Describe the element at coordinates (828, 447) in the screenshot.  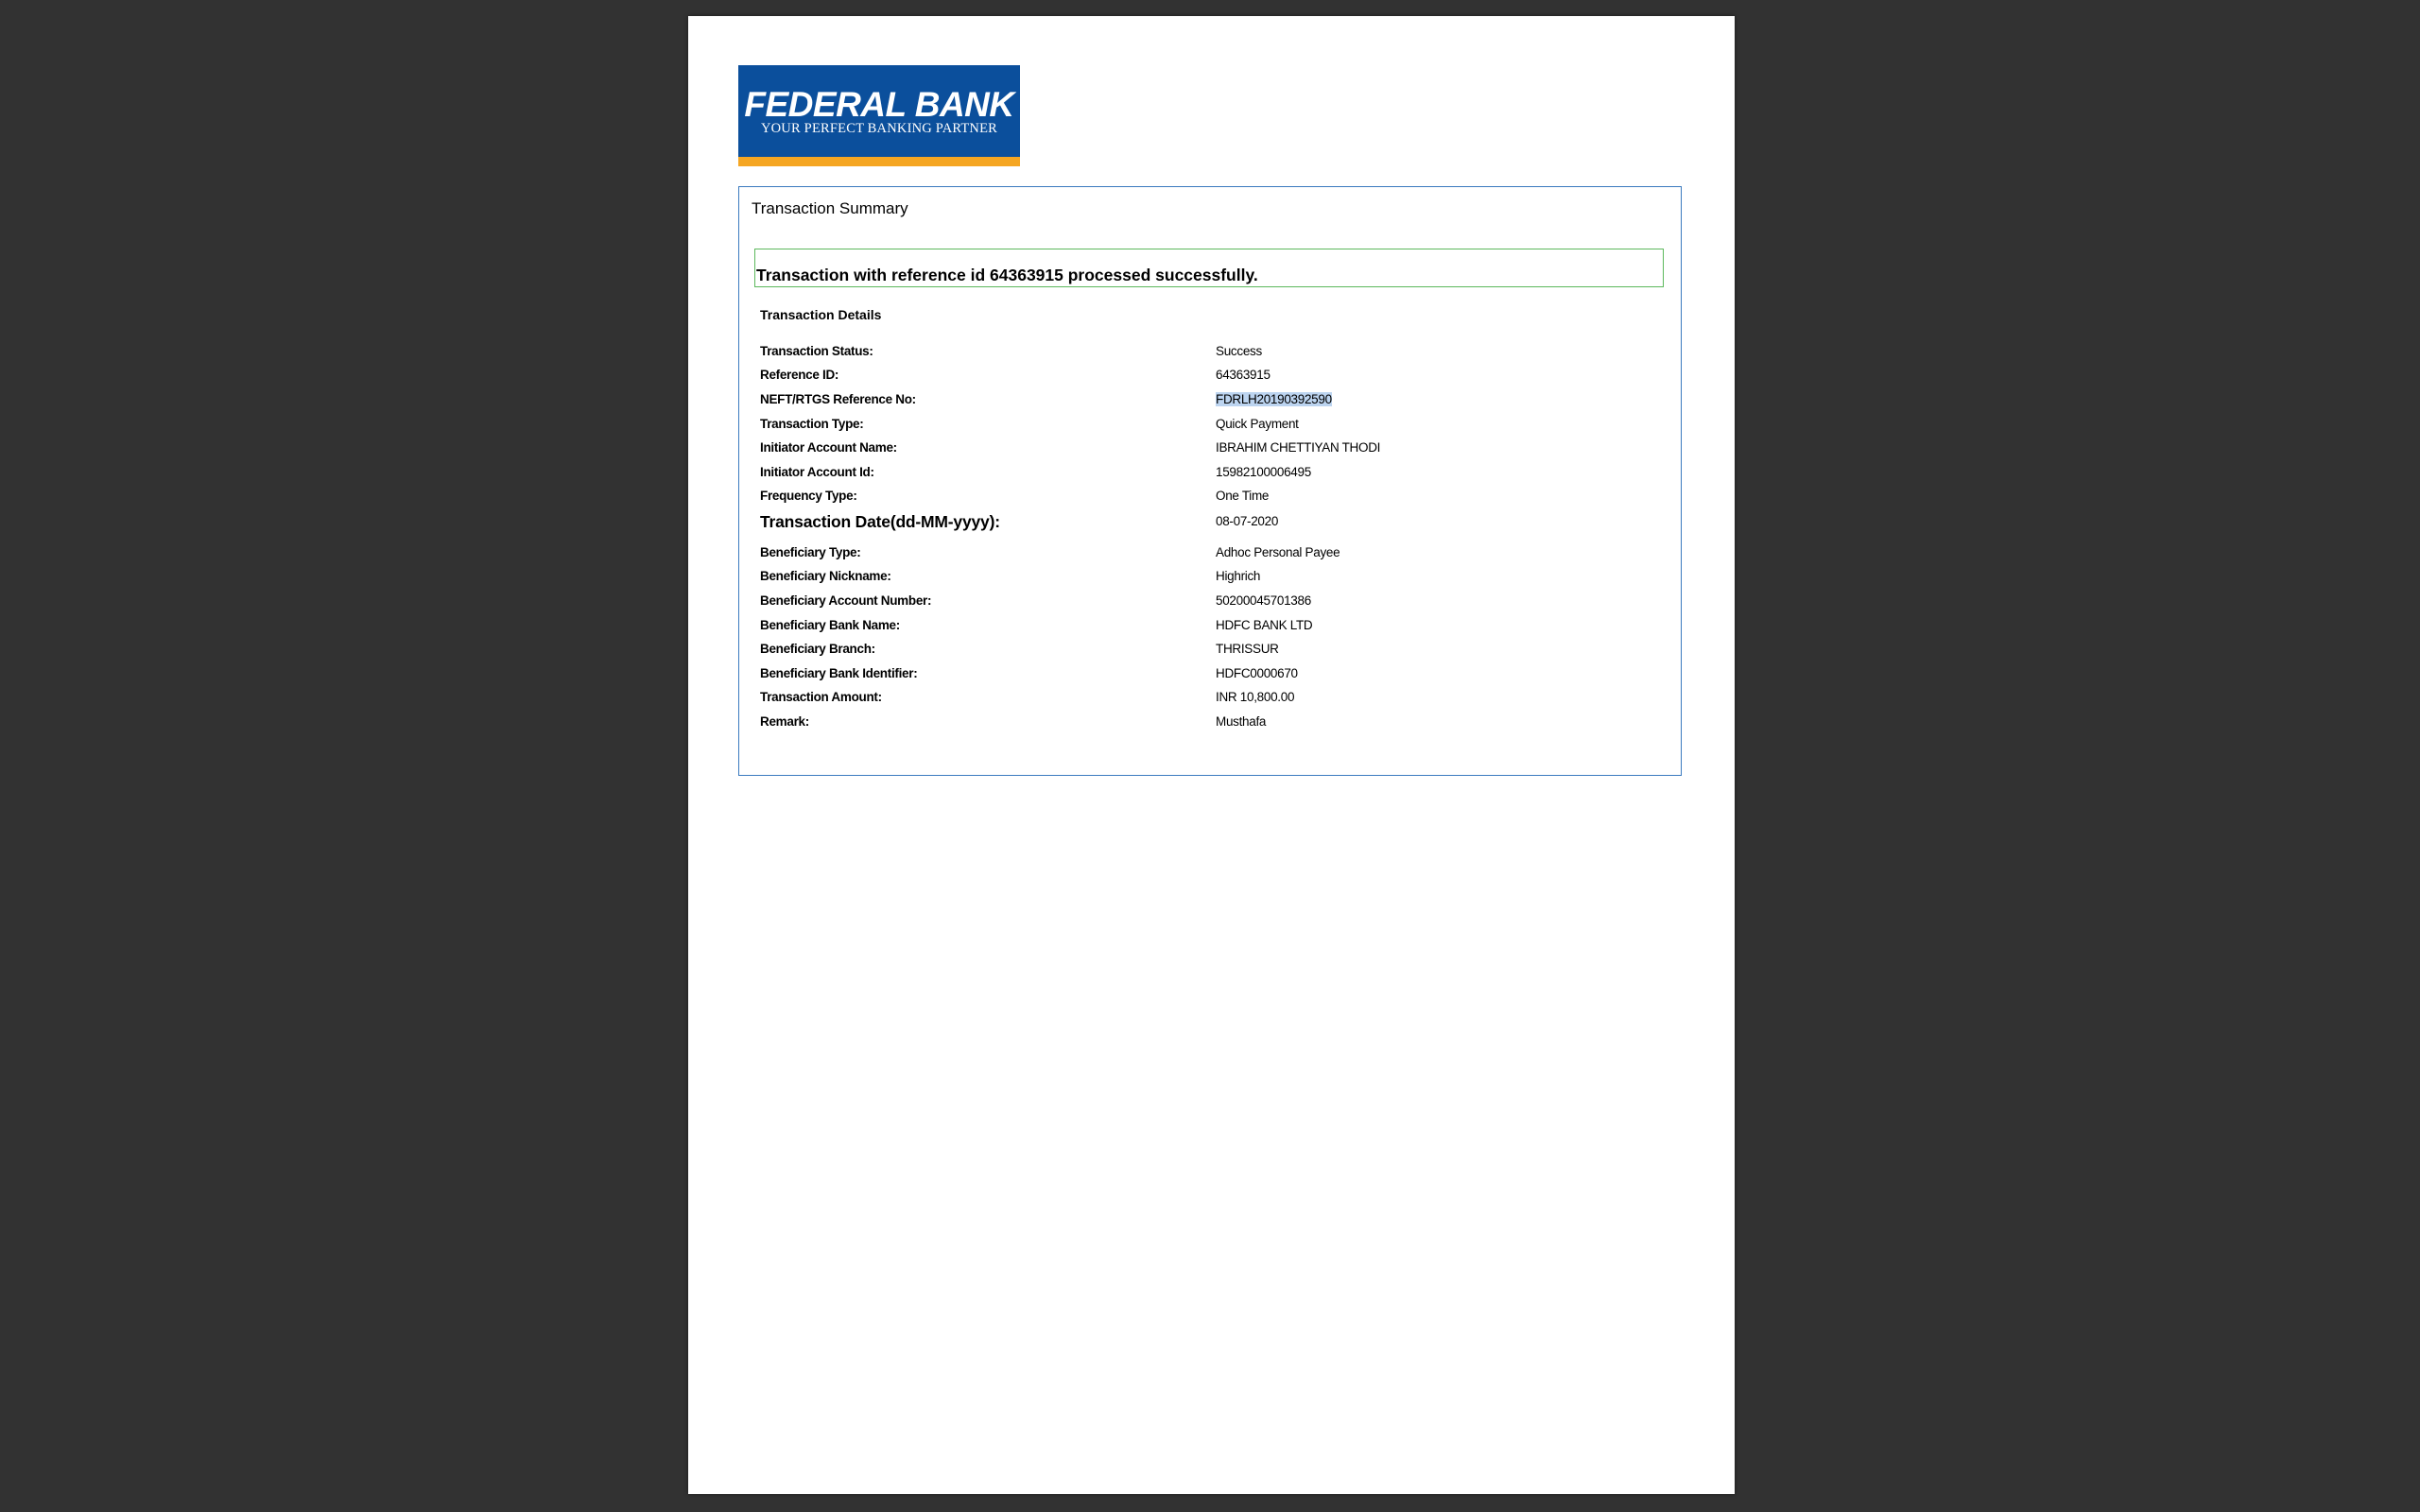
I see `detail-label: Initiator Account Name:` at that location.